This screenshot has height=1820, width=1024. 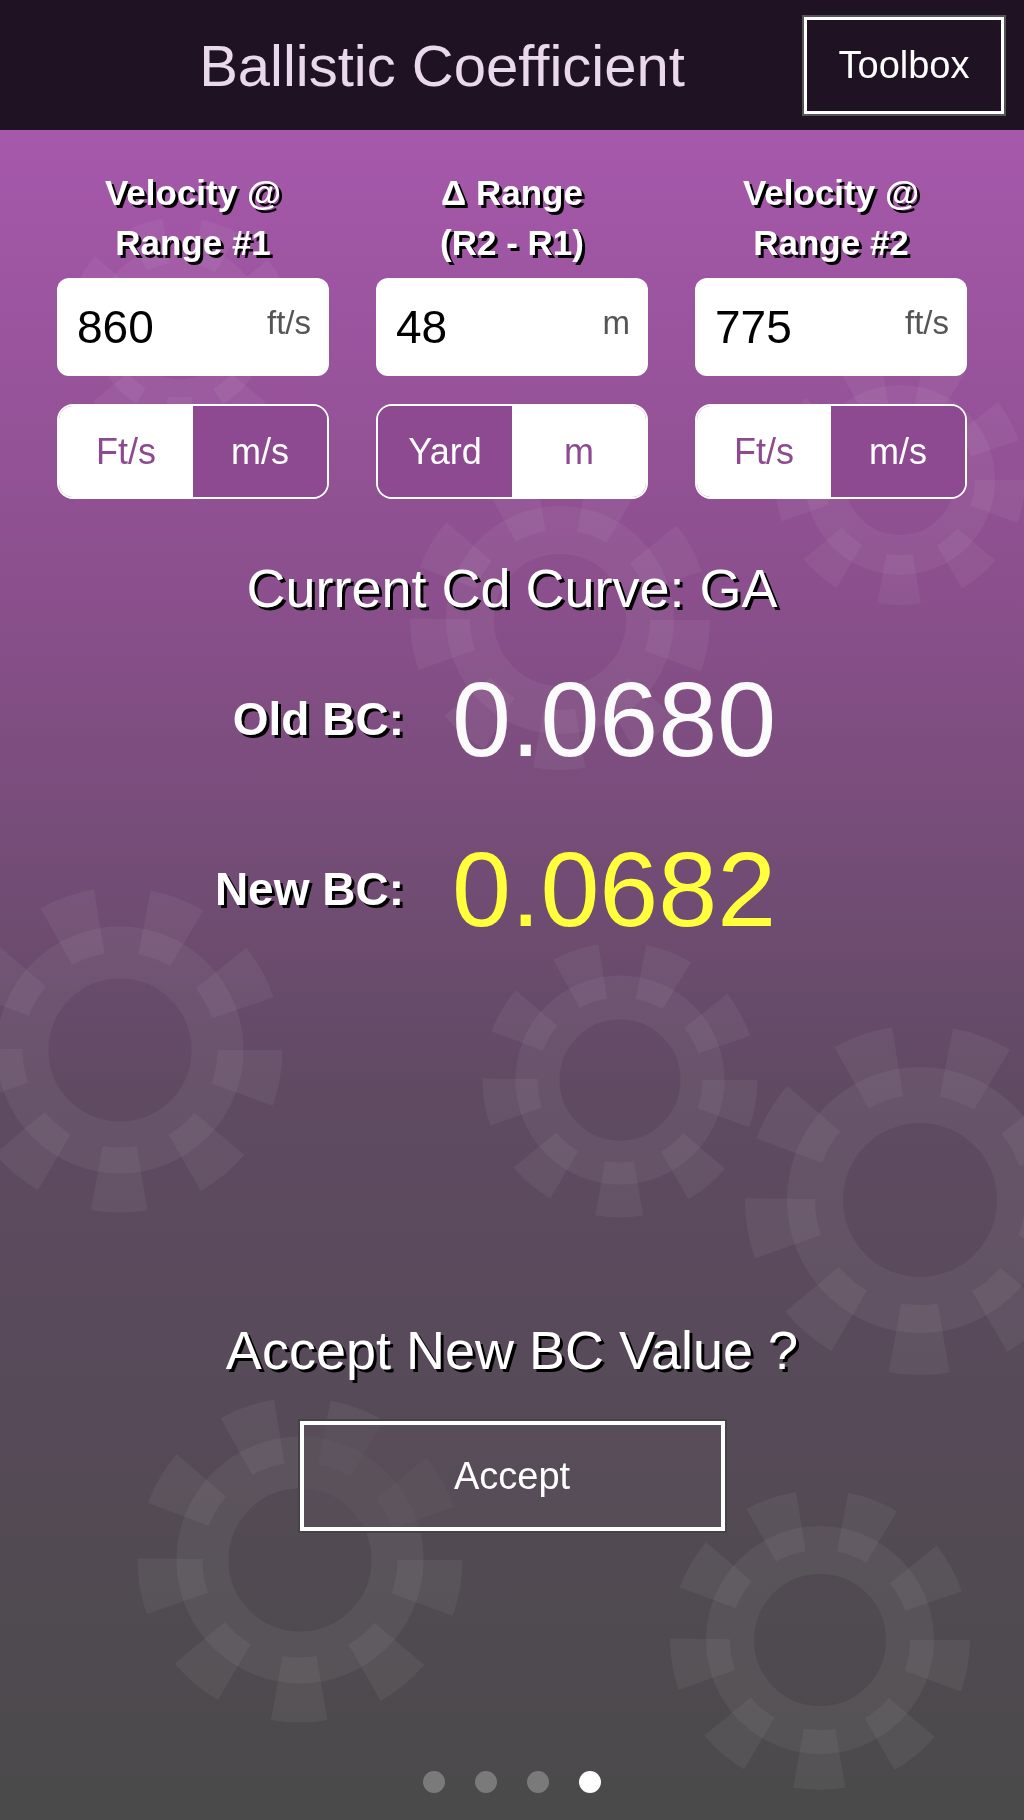 I want to click on bc-value: 0.0680, so click(x=614, y=719).